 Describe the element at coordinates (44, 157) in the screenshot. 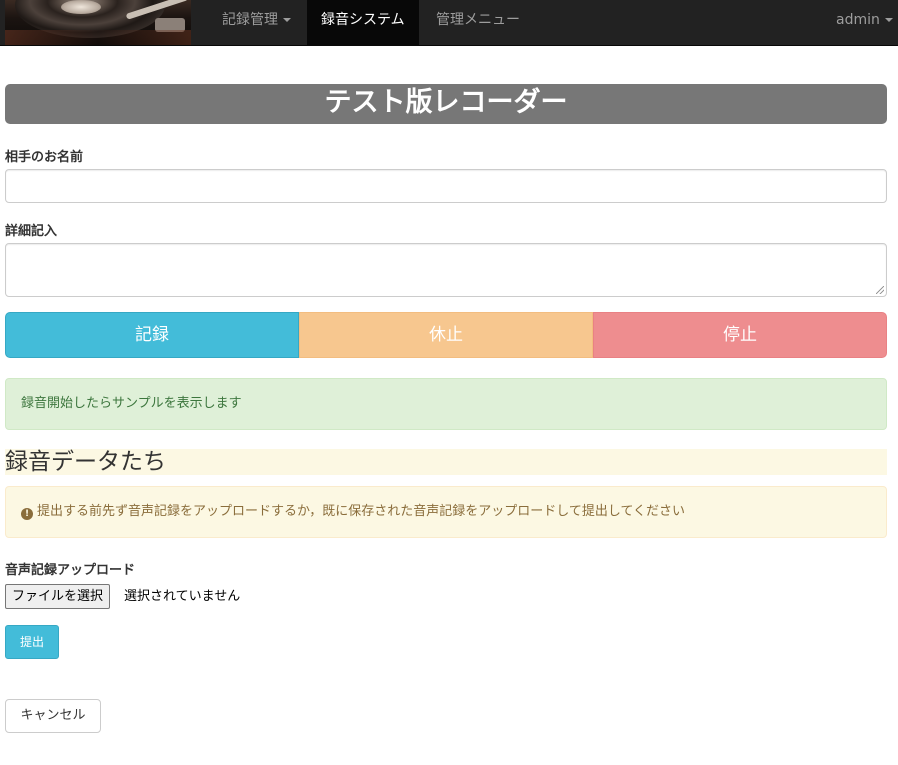

I see `name-label: 相手のお名前` at that location.